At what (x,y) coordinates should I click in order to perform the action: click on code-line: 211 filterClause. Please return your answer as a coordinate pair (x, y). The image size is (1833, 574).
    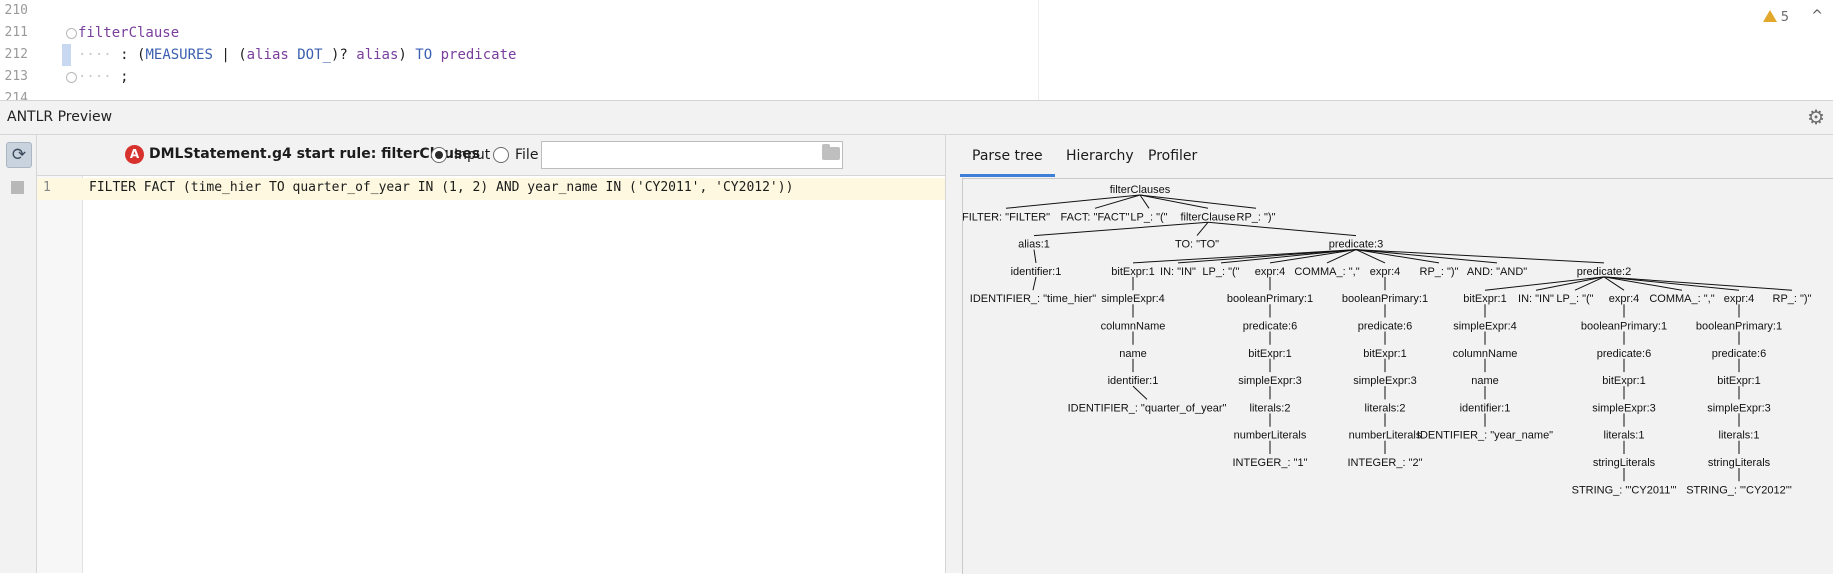
    Looking at the image, I should click on (518, 33).